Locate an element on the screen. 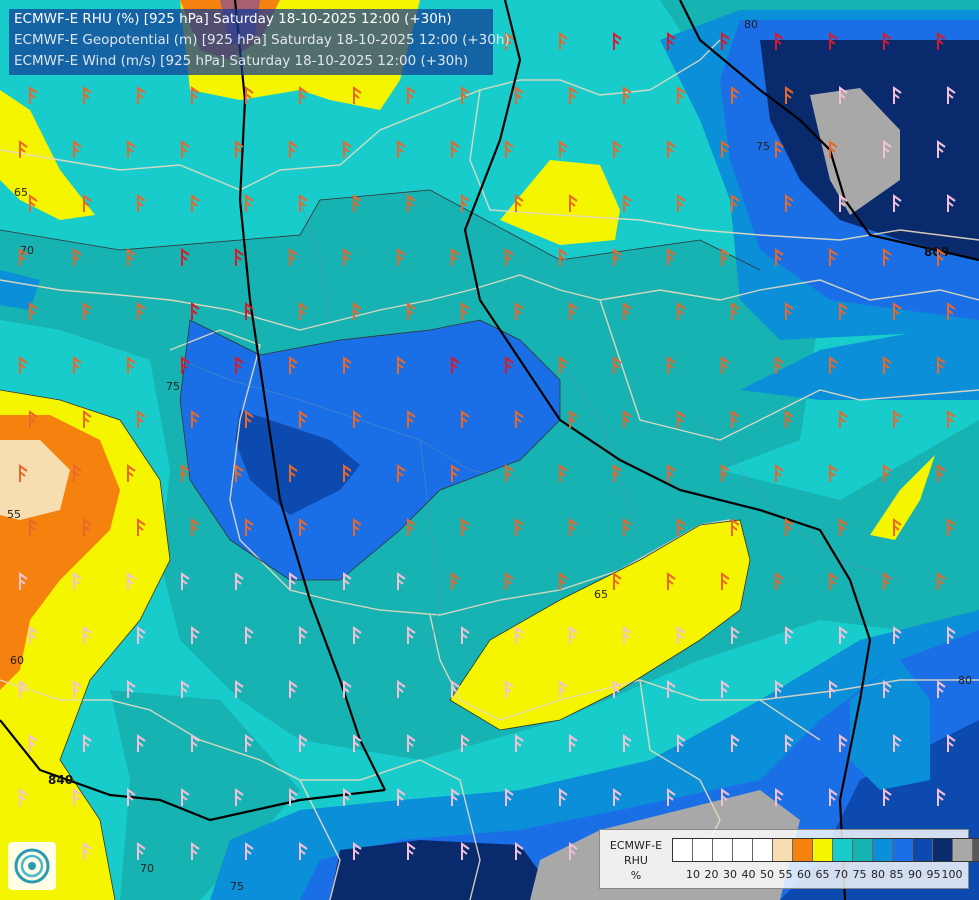  legend-tick-label: 50 is located at coordinates (767, 874).